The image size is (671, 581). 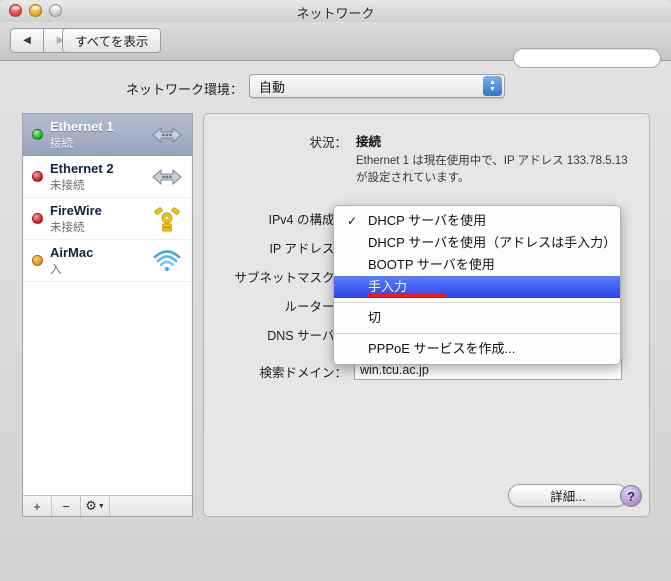 What do you see at coordinates (27, 40) in the screenshot?
I see `back-button: ◀` at bounding box center [27, 40].